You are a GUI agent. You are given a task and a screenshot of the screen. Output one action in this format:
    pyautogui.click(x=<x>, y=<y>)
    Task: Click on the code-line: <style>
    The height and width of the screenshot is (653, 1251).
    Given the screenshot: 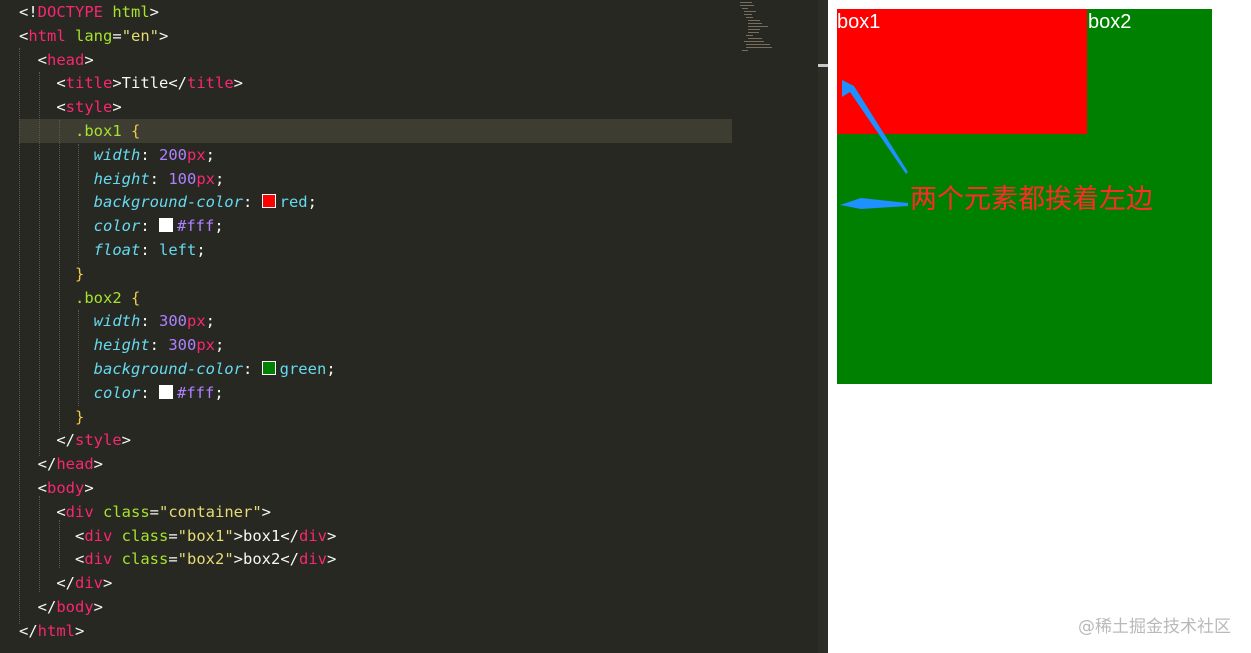 What is the action you would take?
    pyautogui.click(x=70, y=107)
    